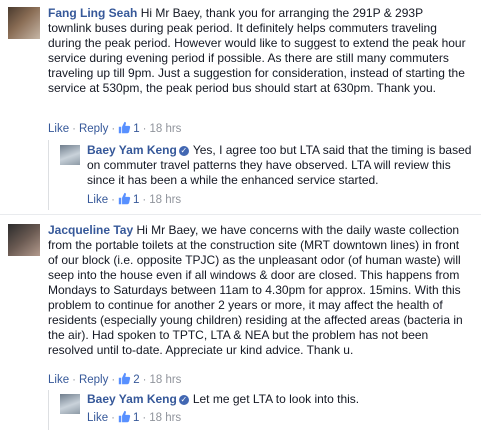 The width and height of the screenshot is (481, 430). I want to click on comment-author: Jacqueline Tay, so click(90, 230).